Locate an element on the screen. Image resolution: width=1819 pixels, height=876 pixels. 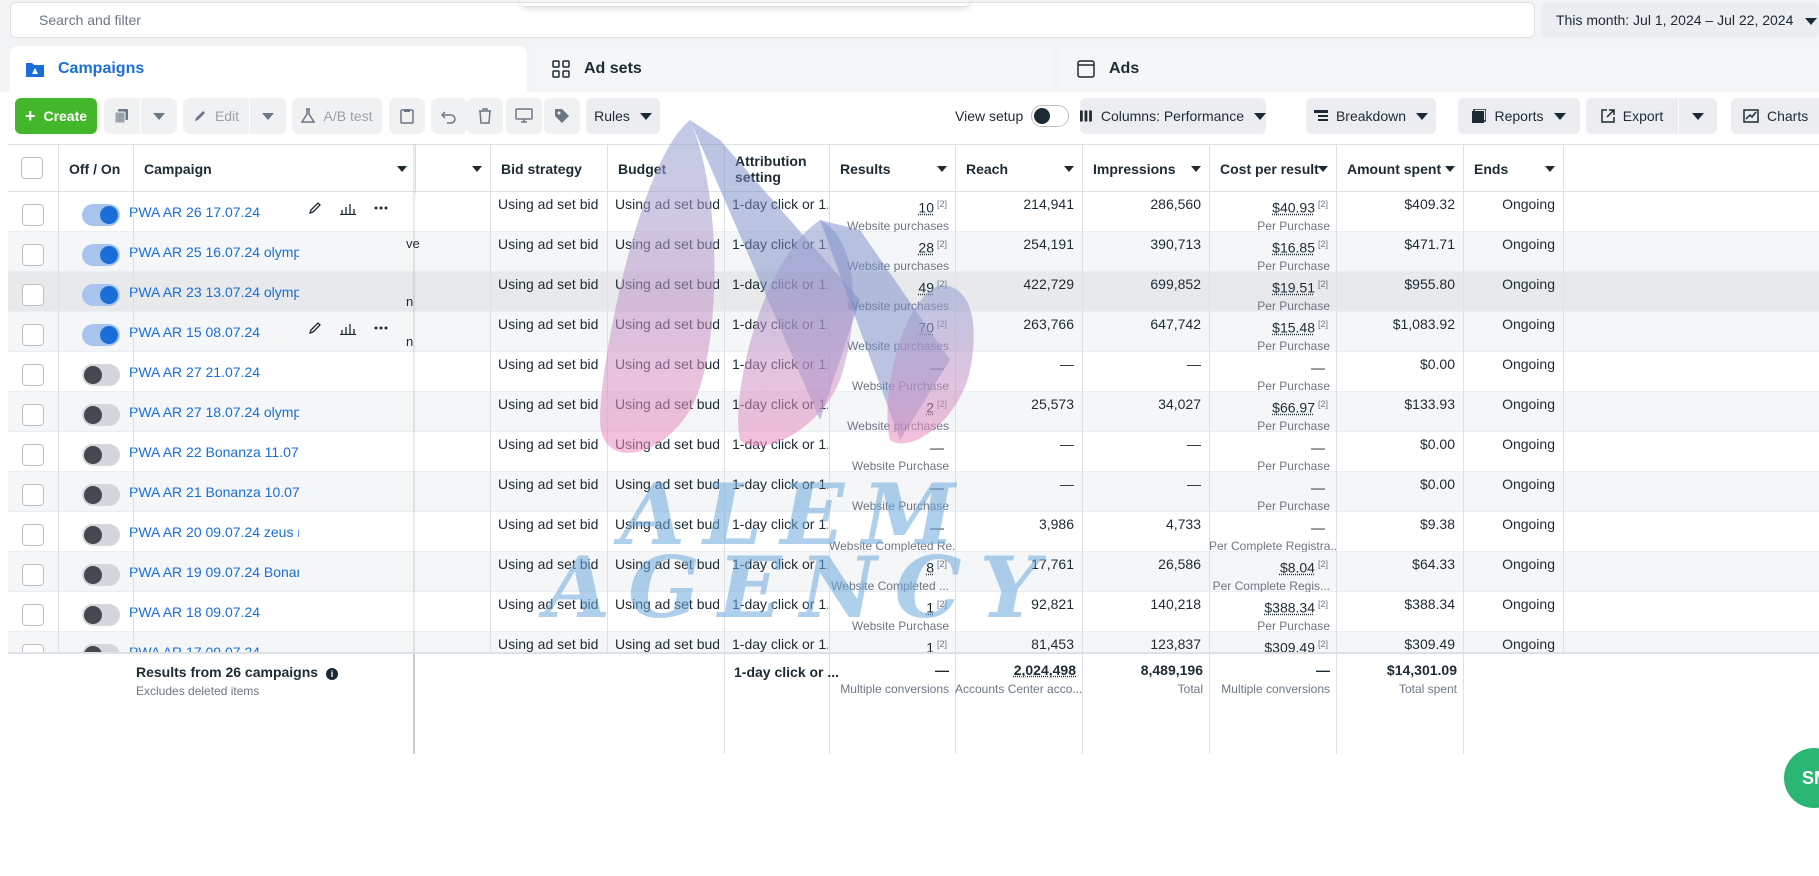
duplicate-menu-button is located at coordinates (159, 116).